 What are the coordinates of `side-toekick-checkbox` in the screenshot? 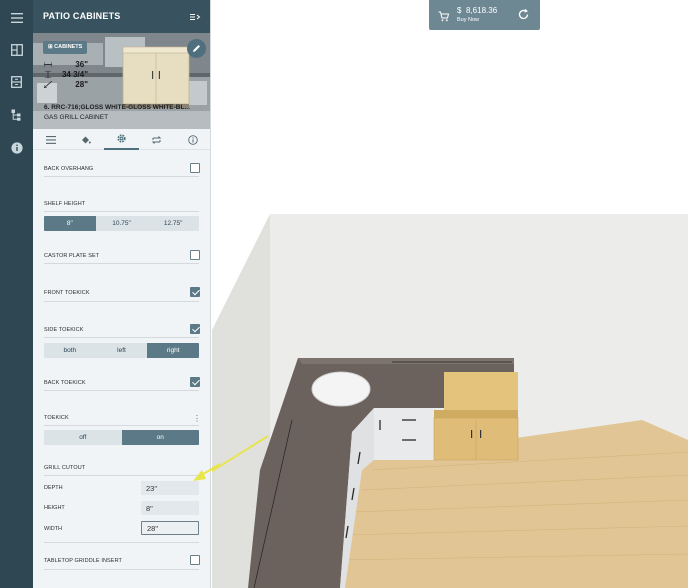 It's located at (195, 329).